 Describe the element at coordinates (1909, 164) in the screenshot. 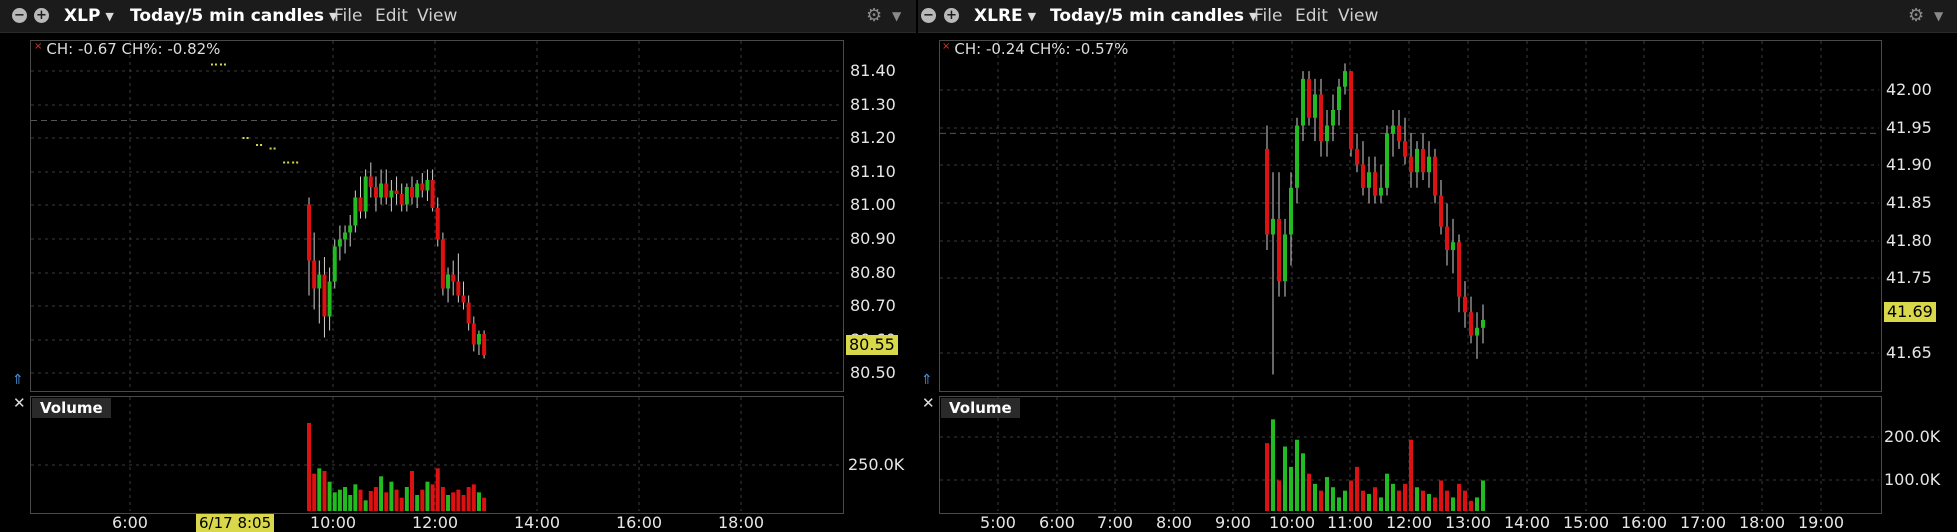

I see `price-tick-label: 41.90` at that location.